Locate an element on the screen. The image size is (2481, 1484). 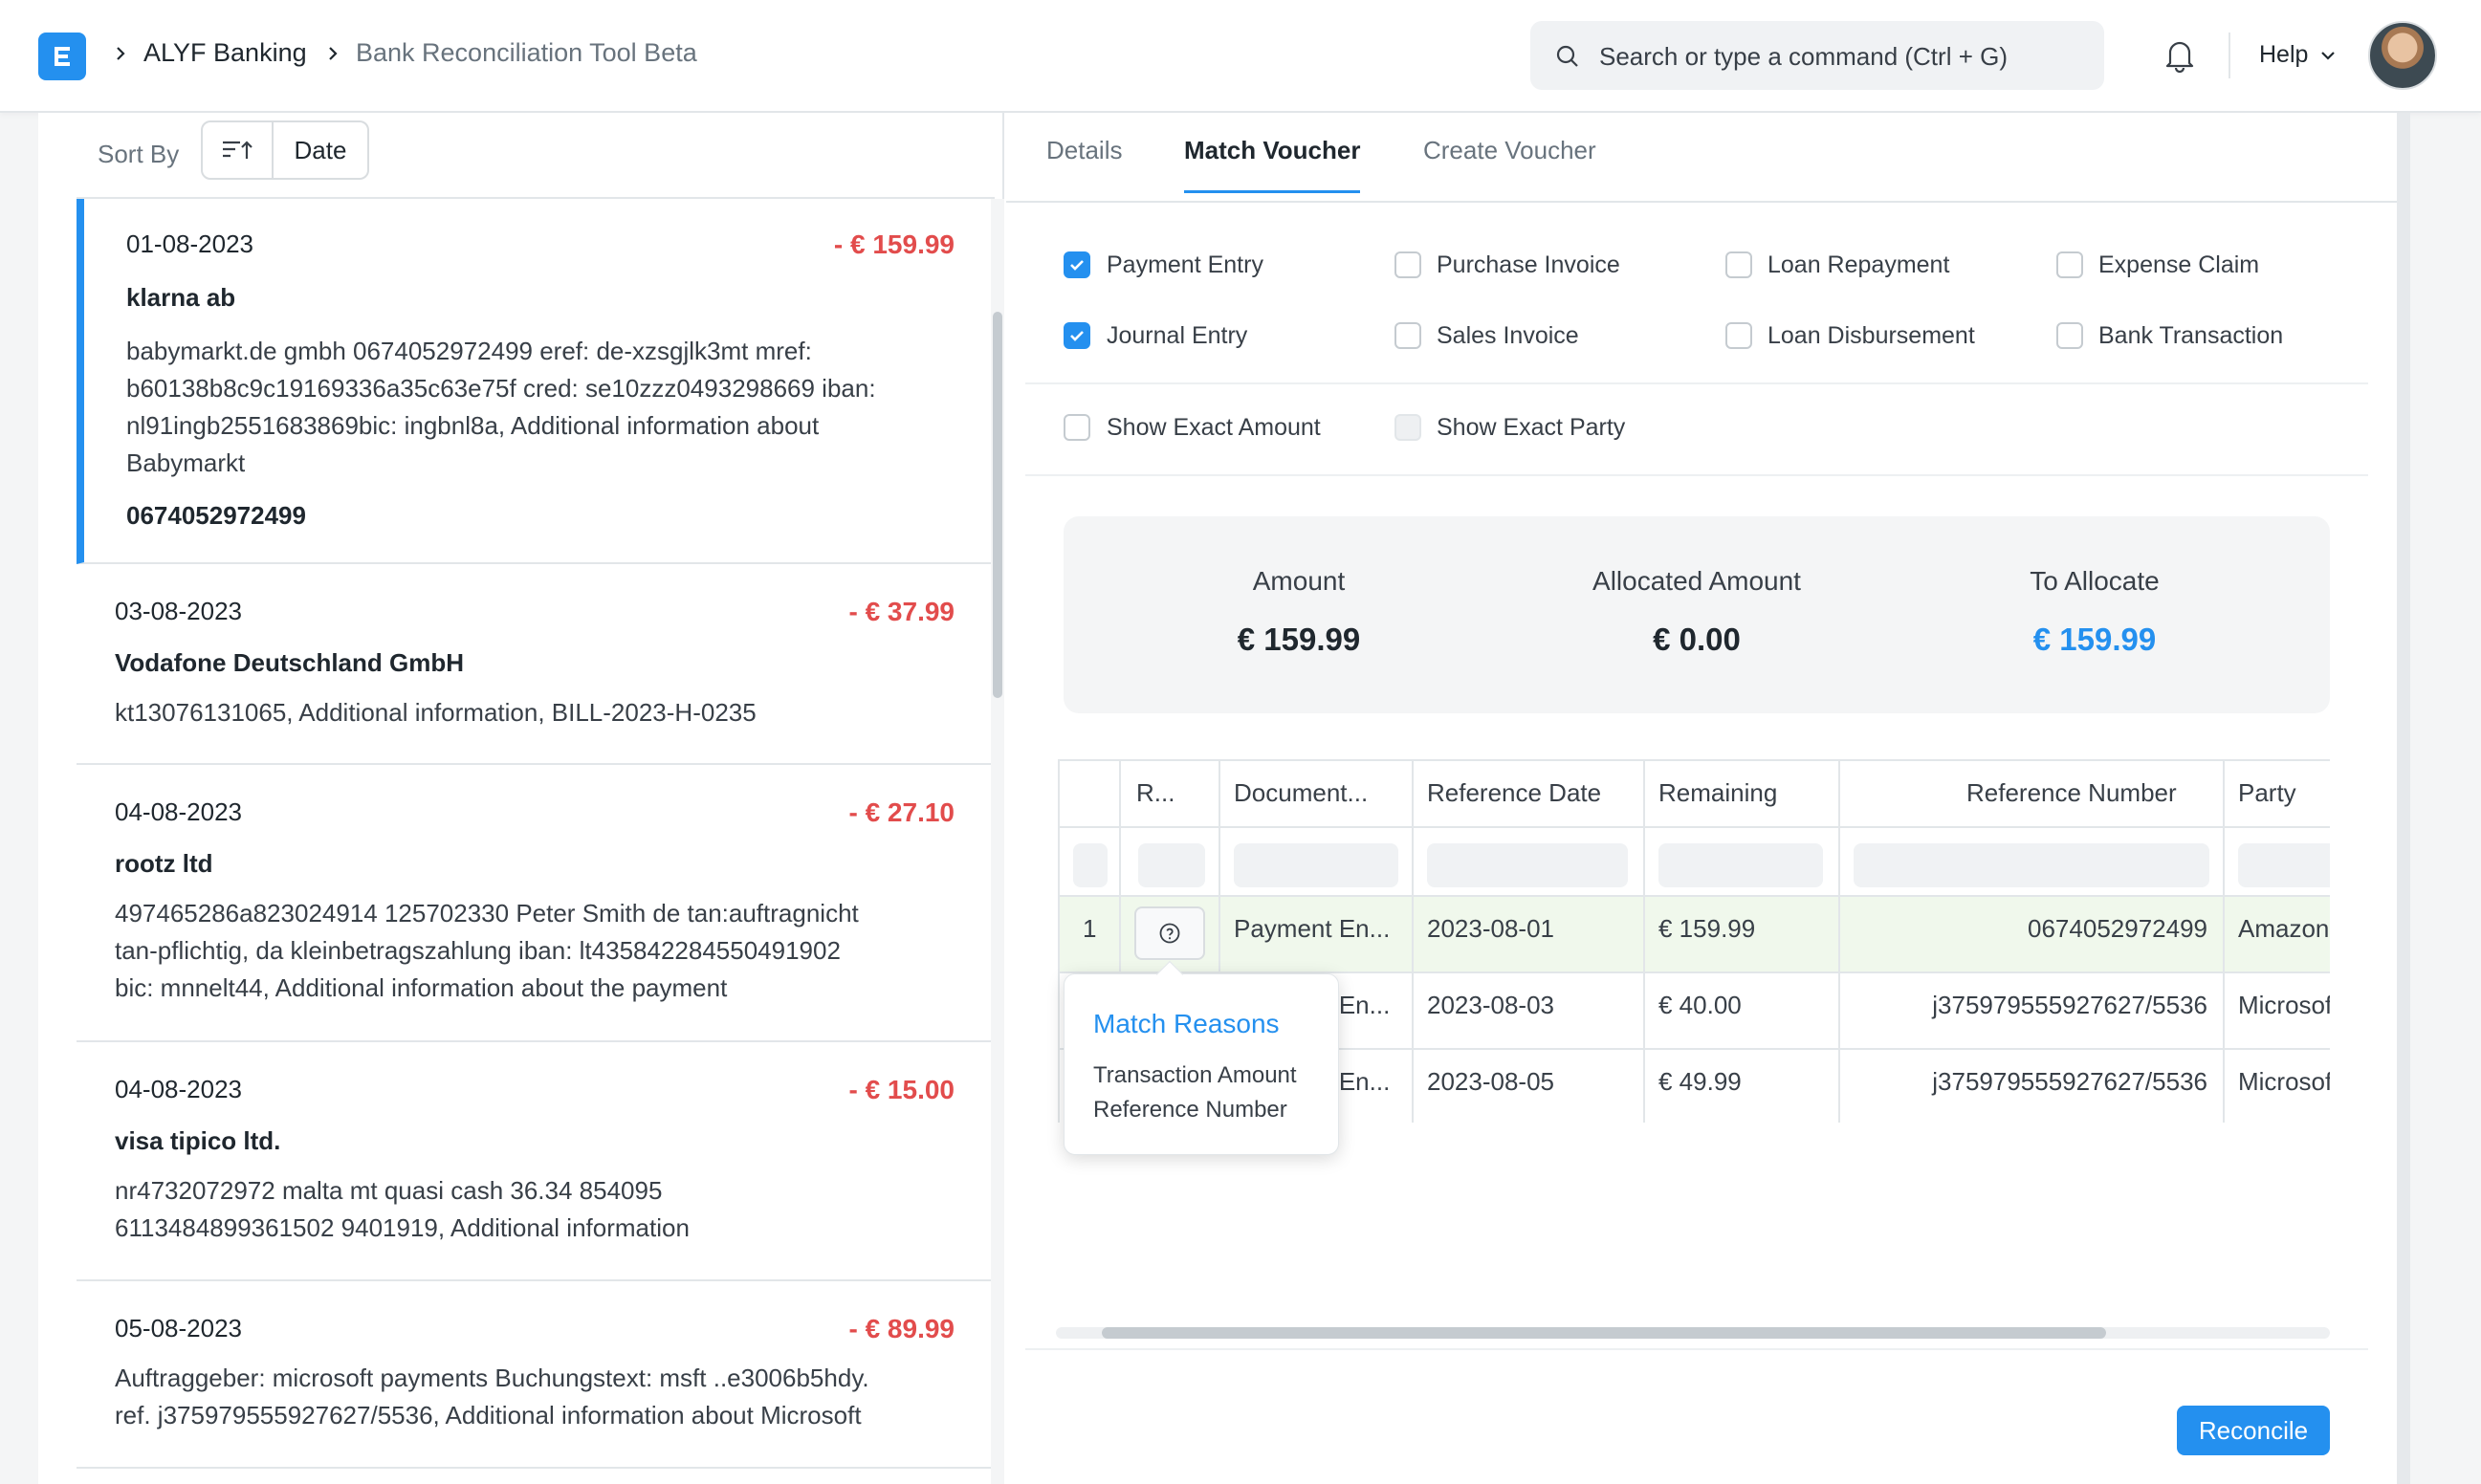
page-scroll-rail is located at coordinates (2403, 798).